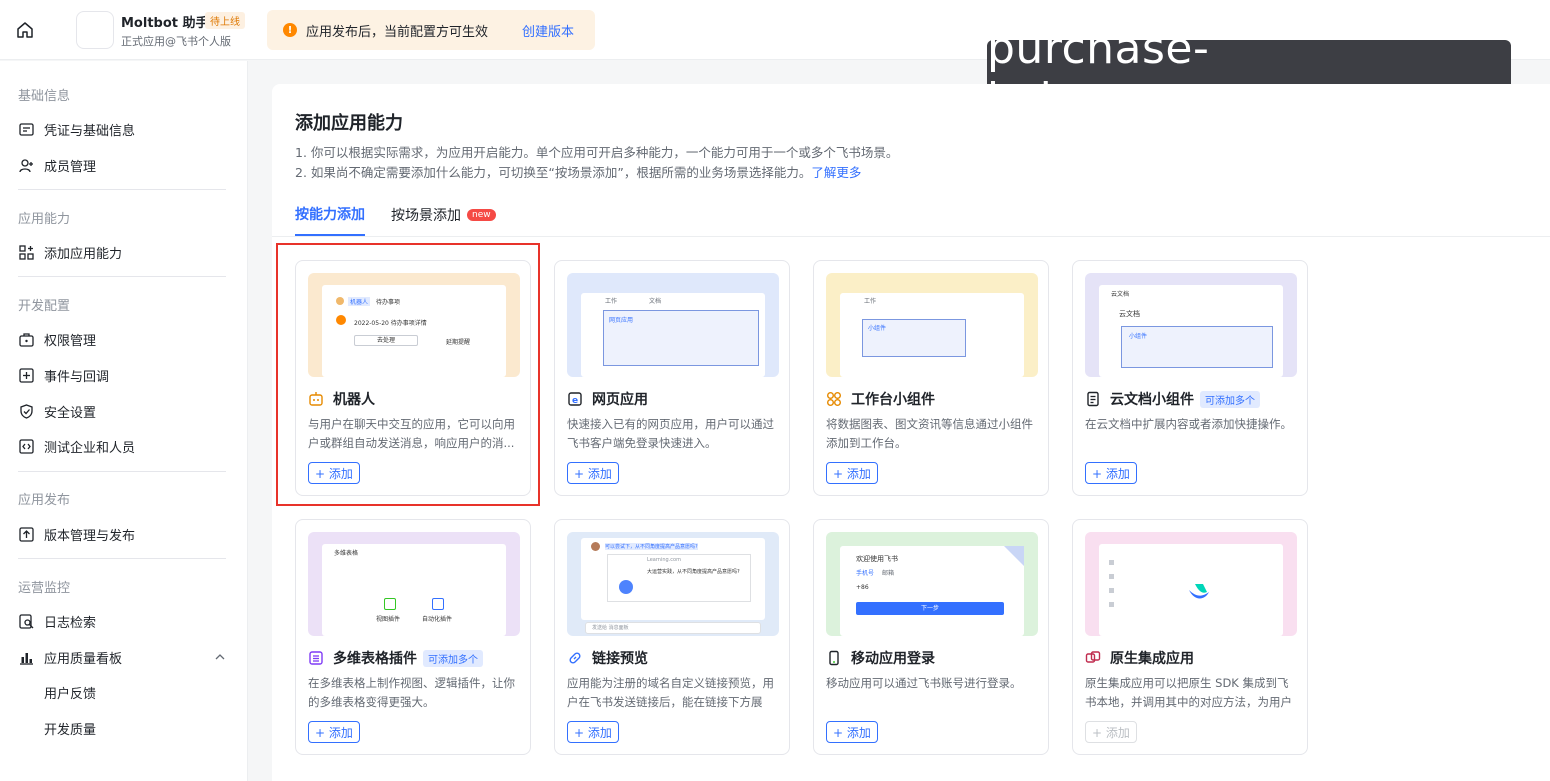 The height and width of the screenshot is (781, 1550). I want to click on home-icon, so click(25, 30).